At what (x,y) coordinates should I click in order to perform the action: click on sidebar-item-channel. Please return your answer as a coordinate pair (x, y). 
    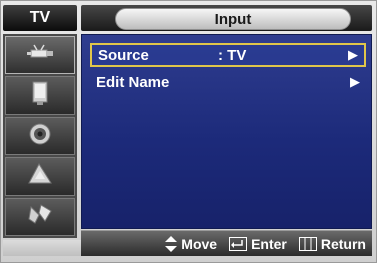
    Looking at the image, I should click on (40, 176).